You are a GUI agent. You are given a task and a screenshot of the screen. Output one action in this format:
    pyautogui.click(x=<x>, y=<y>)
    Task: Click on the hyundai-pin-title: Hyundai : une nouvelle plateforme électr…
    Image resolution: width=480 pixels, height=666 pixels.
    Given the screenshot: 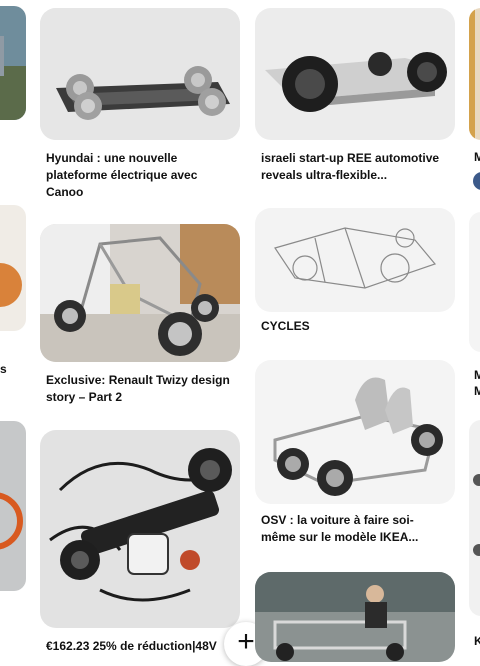 What is the action you would take?
    pyautogui.click(x=141, y=175)
    